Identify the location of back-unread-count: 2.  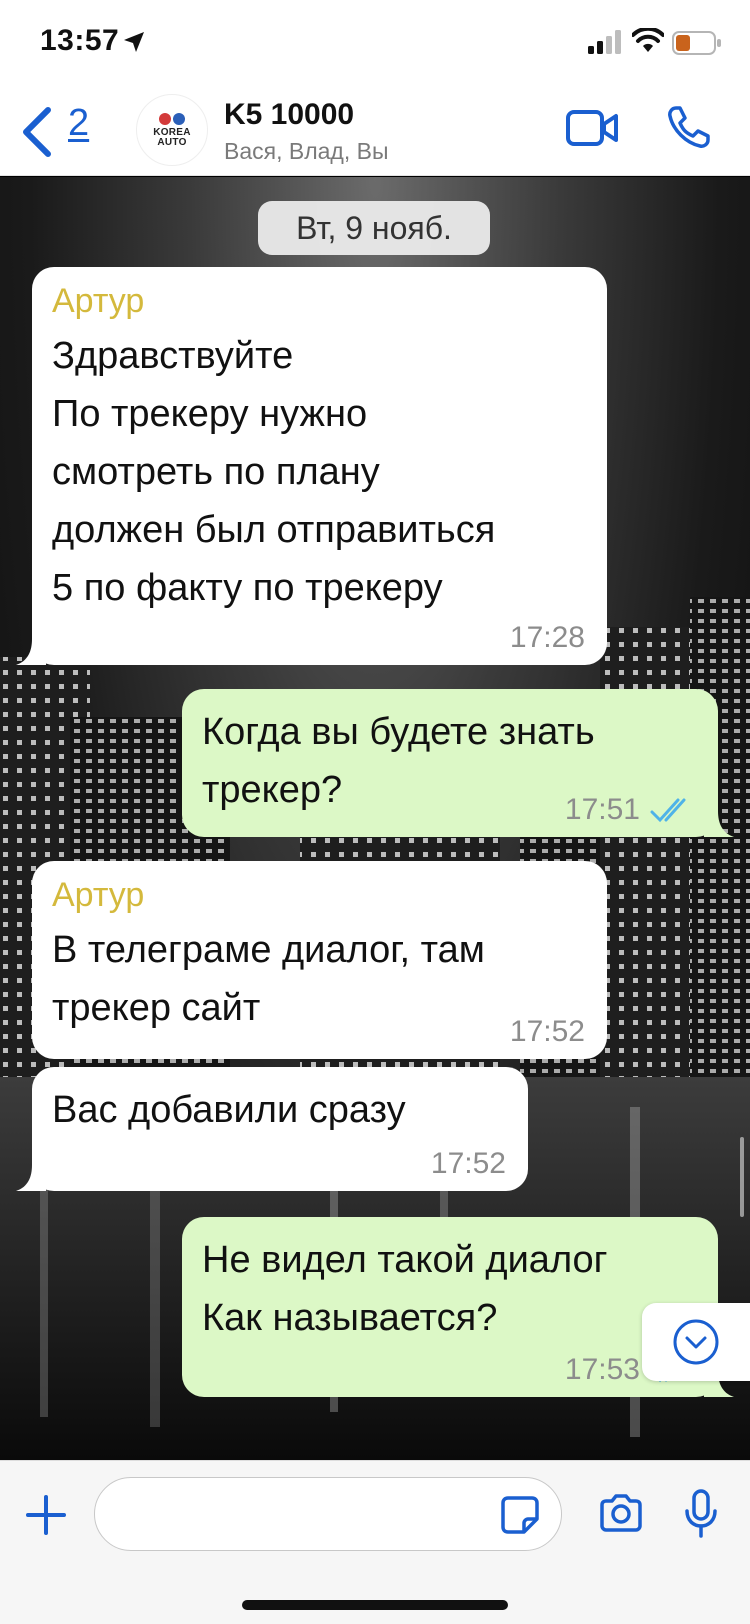
(78, 123).